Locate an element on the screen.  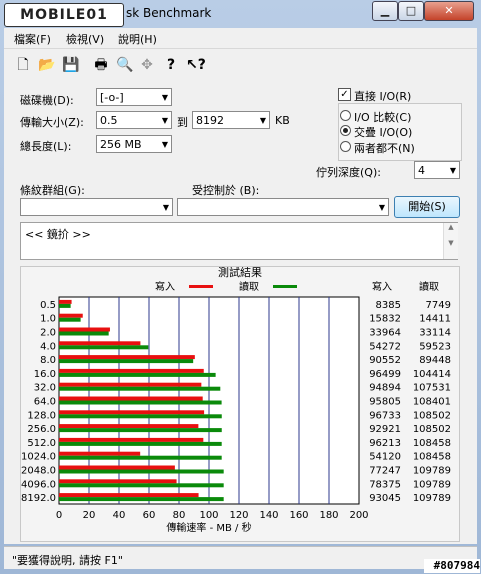
legend-read-label: 讀取 is located at coordinates (249, 286).